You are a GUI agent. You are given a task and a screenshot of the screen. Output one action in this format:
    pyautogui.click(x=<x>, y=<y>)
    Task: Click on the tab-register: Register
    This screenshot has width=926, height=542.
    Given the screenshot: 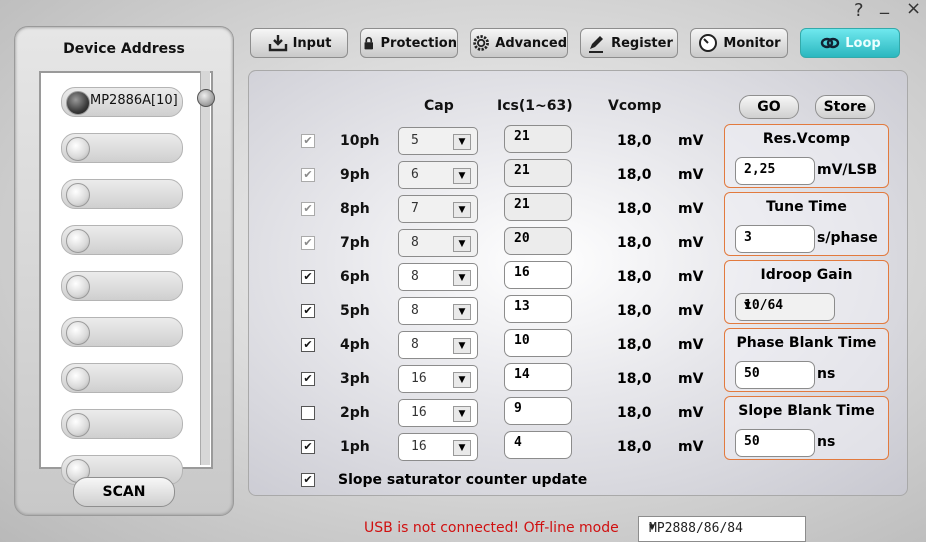 What is the action you would take?
    pyautogui.click(x=629, y=43)
    